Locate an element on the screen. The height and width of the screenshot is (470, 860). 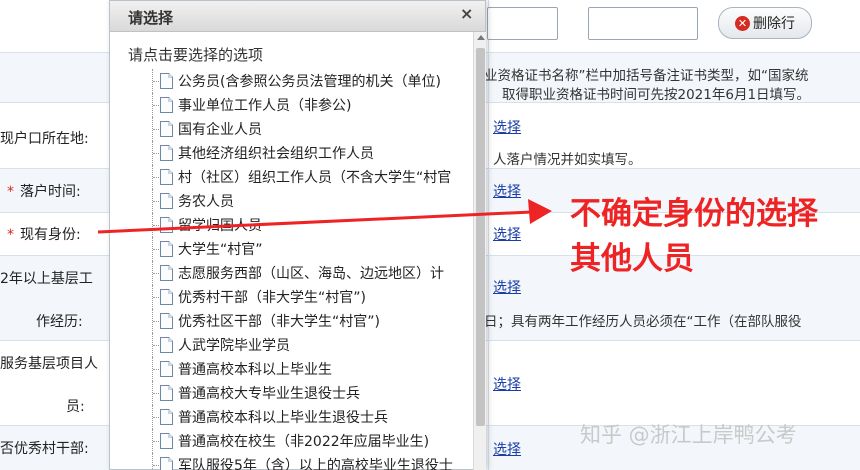
option-item: 优秀社区干部（非大学生“村官”) is located at coordinates (266, 321).